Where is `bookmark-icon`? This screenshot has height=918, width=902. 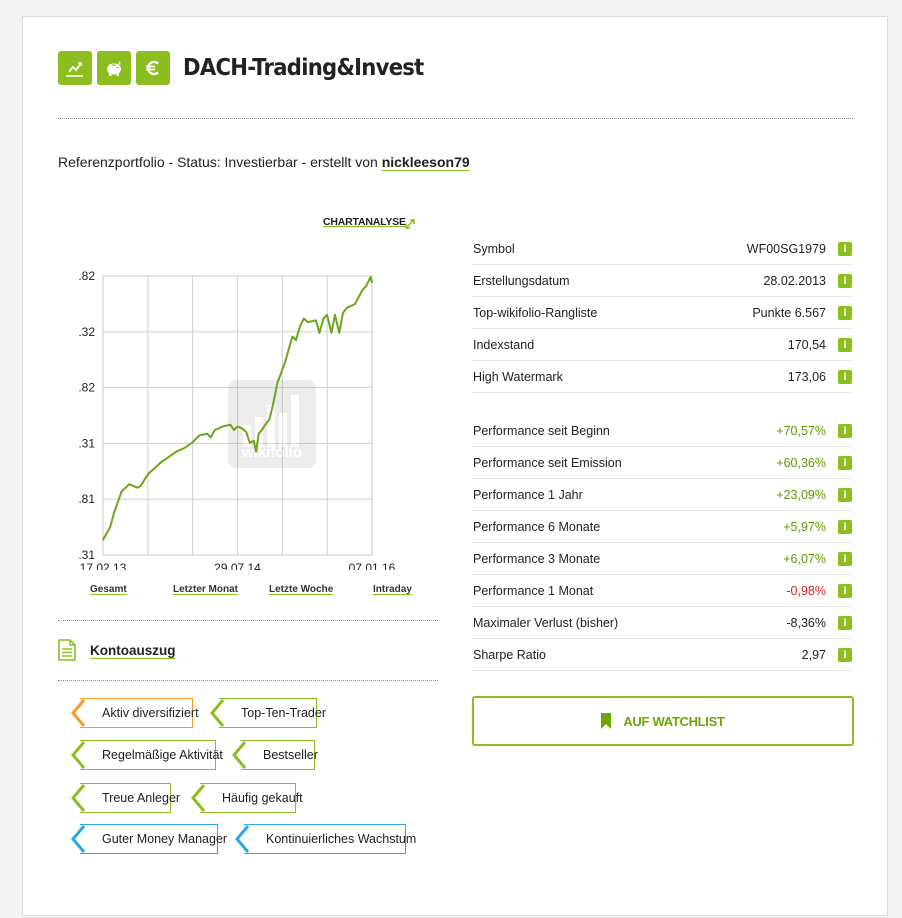
bookmark-icon is located at coordinates (606, 721).